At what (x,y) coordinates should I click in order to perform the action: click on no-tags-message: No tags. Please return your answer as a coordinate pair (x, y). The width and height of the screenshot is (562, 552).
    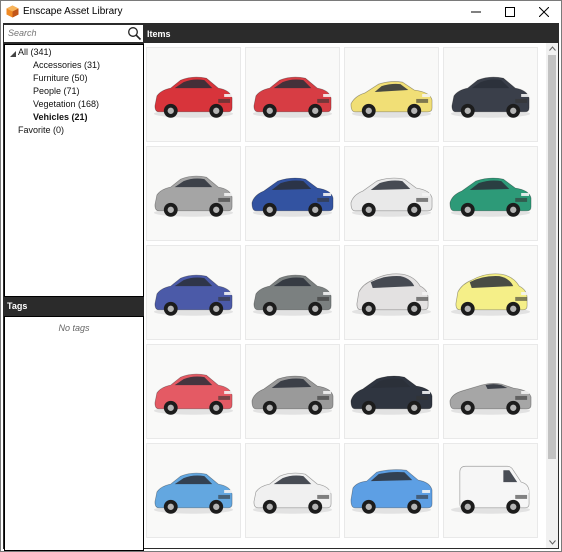
    Looking at the image, I should click on (74, 328).